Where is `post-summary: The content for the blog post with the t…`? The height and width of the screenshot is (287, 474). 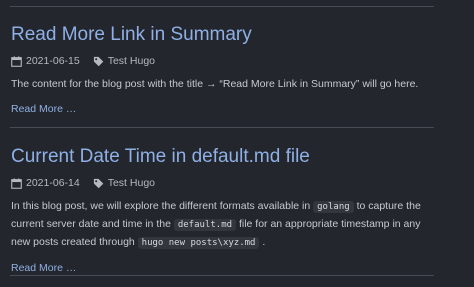
post-summary: The content for the blog post with the t… is located at coordinates (224, 84).